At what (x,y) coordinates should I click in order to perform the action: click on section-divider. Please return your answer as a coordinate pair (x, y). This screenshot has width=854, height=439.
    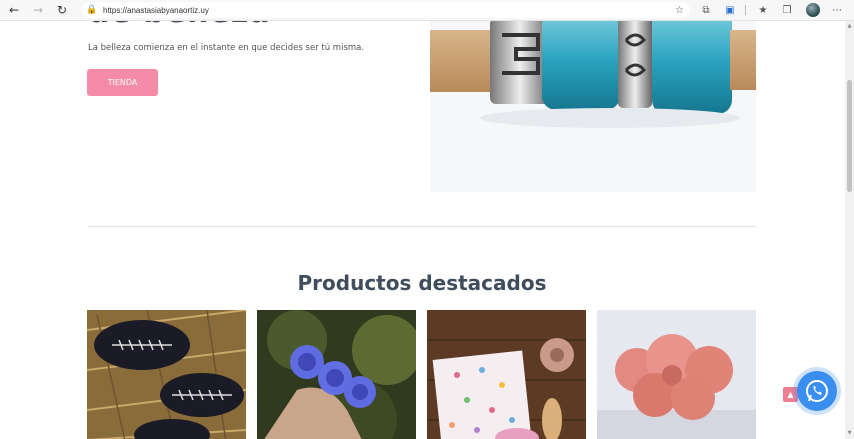
    Looking at the image, I should click on (422, 226).